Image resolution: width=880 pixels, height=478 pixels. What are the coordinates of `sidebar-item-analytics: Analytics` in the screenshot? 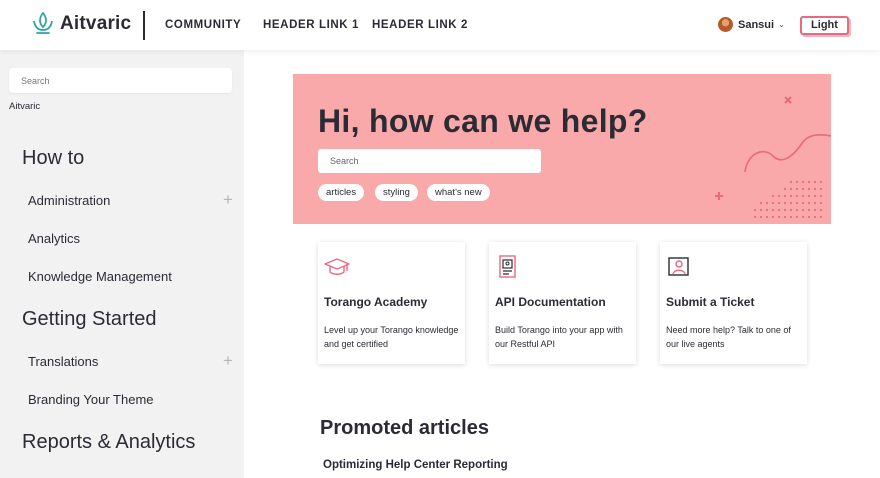 It's located at (54, 238).